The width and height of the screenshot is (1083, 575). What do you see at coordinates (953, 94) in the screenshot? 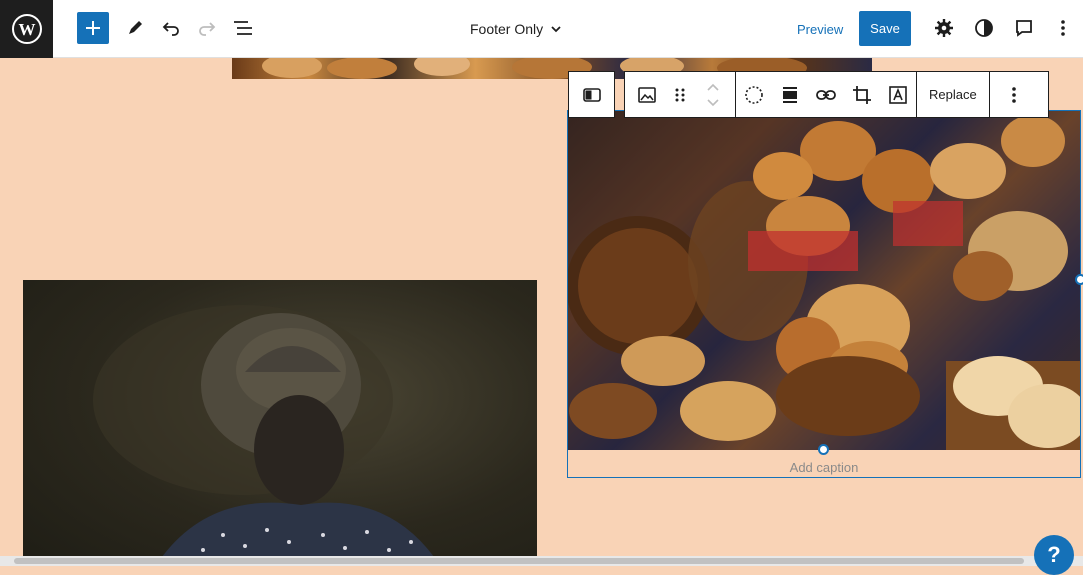
I see `replace-button: Replace` at bounding box center [953, 94].